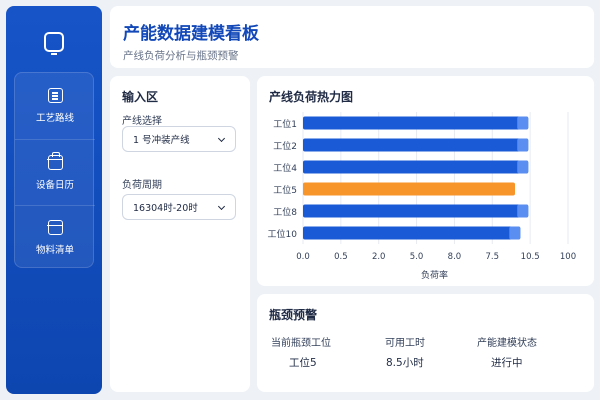 The image size is (600, 400). What do you see at coordinates (405, 343) in the screenshot?
I see `available-hours-label: 可用工时` at bounding box center [405, 343].